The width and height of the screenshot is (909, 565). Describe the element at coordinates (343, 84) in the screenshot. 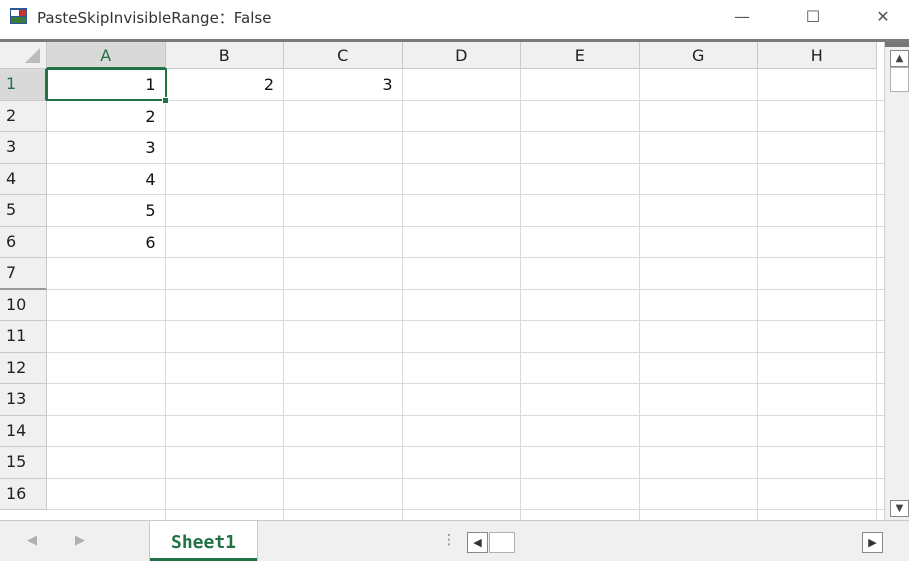

I see `cell-c1: 3` at that location.